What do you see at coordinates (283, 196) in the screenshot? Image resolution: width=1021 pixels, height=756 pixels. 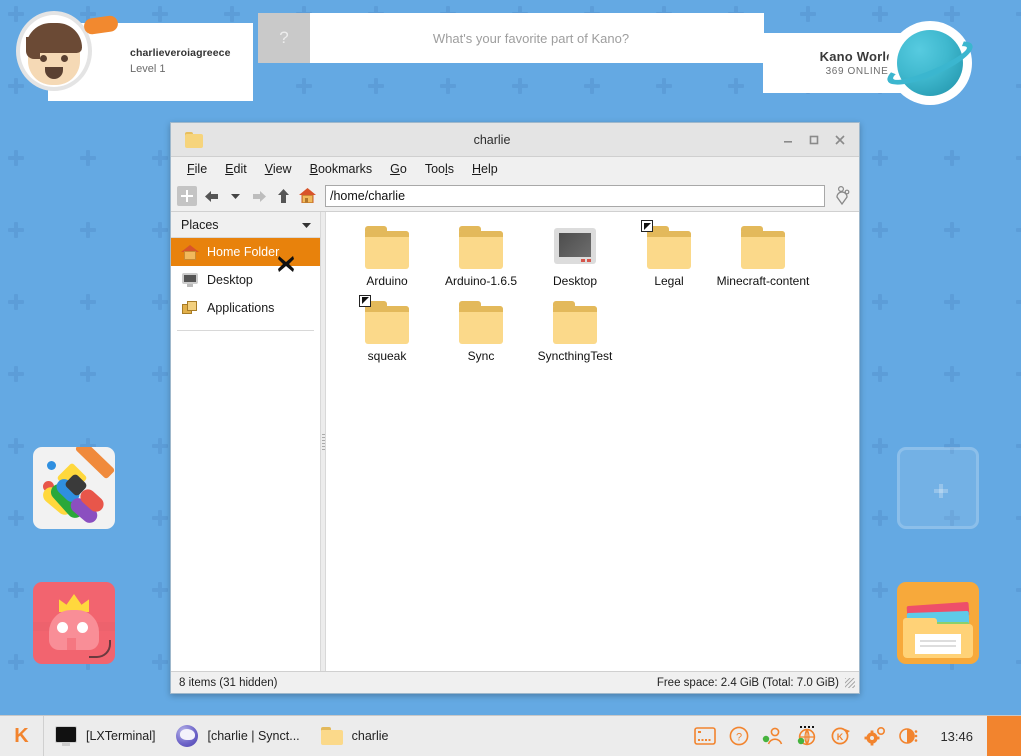 I see `up-icon` at bounding box center [283, 196].